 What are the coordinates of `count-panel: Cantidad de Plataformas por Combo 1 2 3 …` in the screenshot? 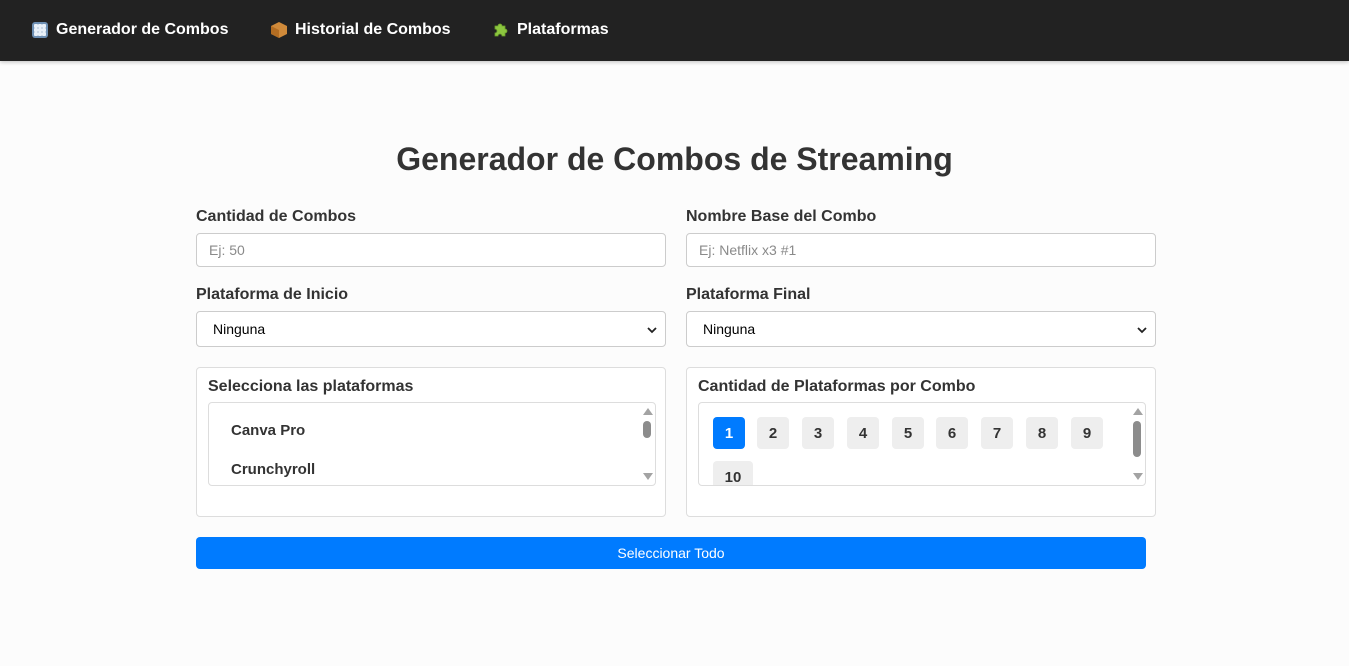 It's located at (921, 442).